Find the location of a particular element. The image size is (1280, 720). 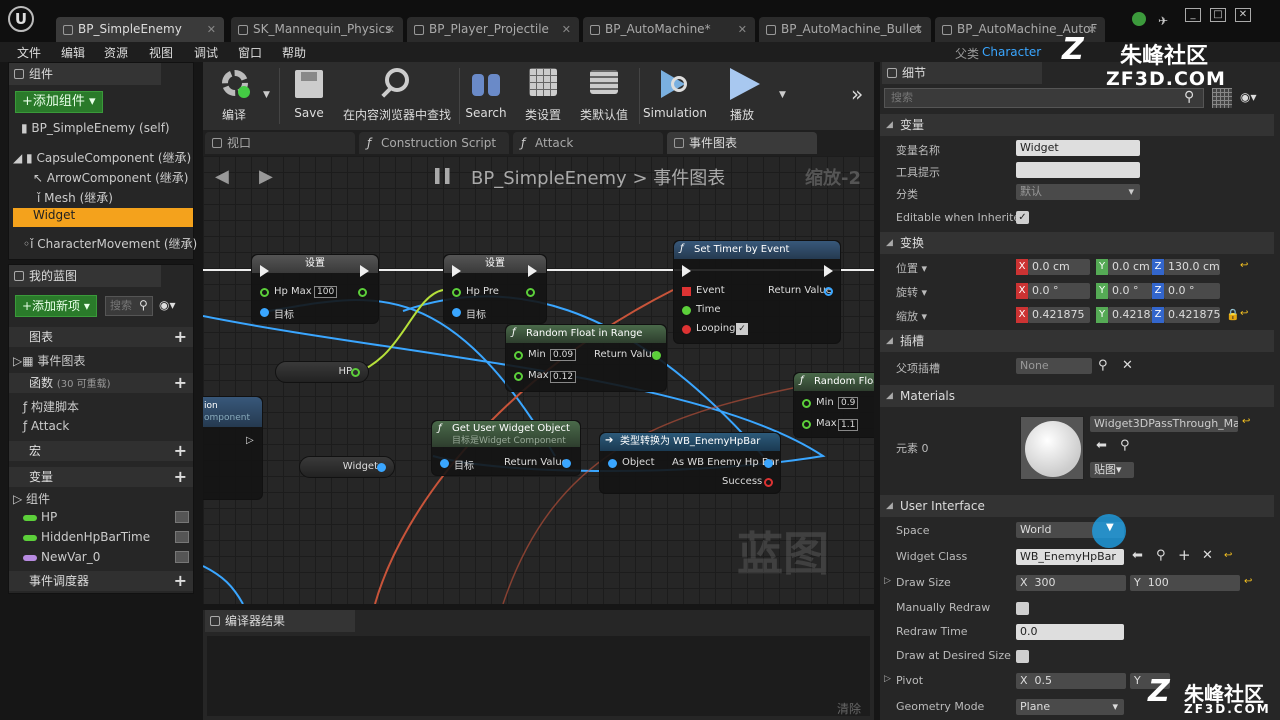

breadcrumb-graph: 事件图表 is located at coordinates (689, 178).